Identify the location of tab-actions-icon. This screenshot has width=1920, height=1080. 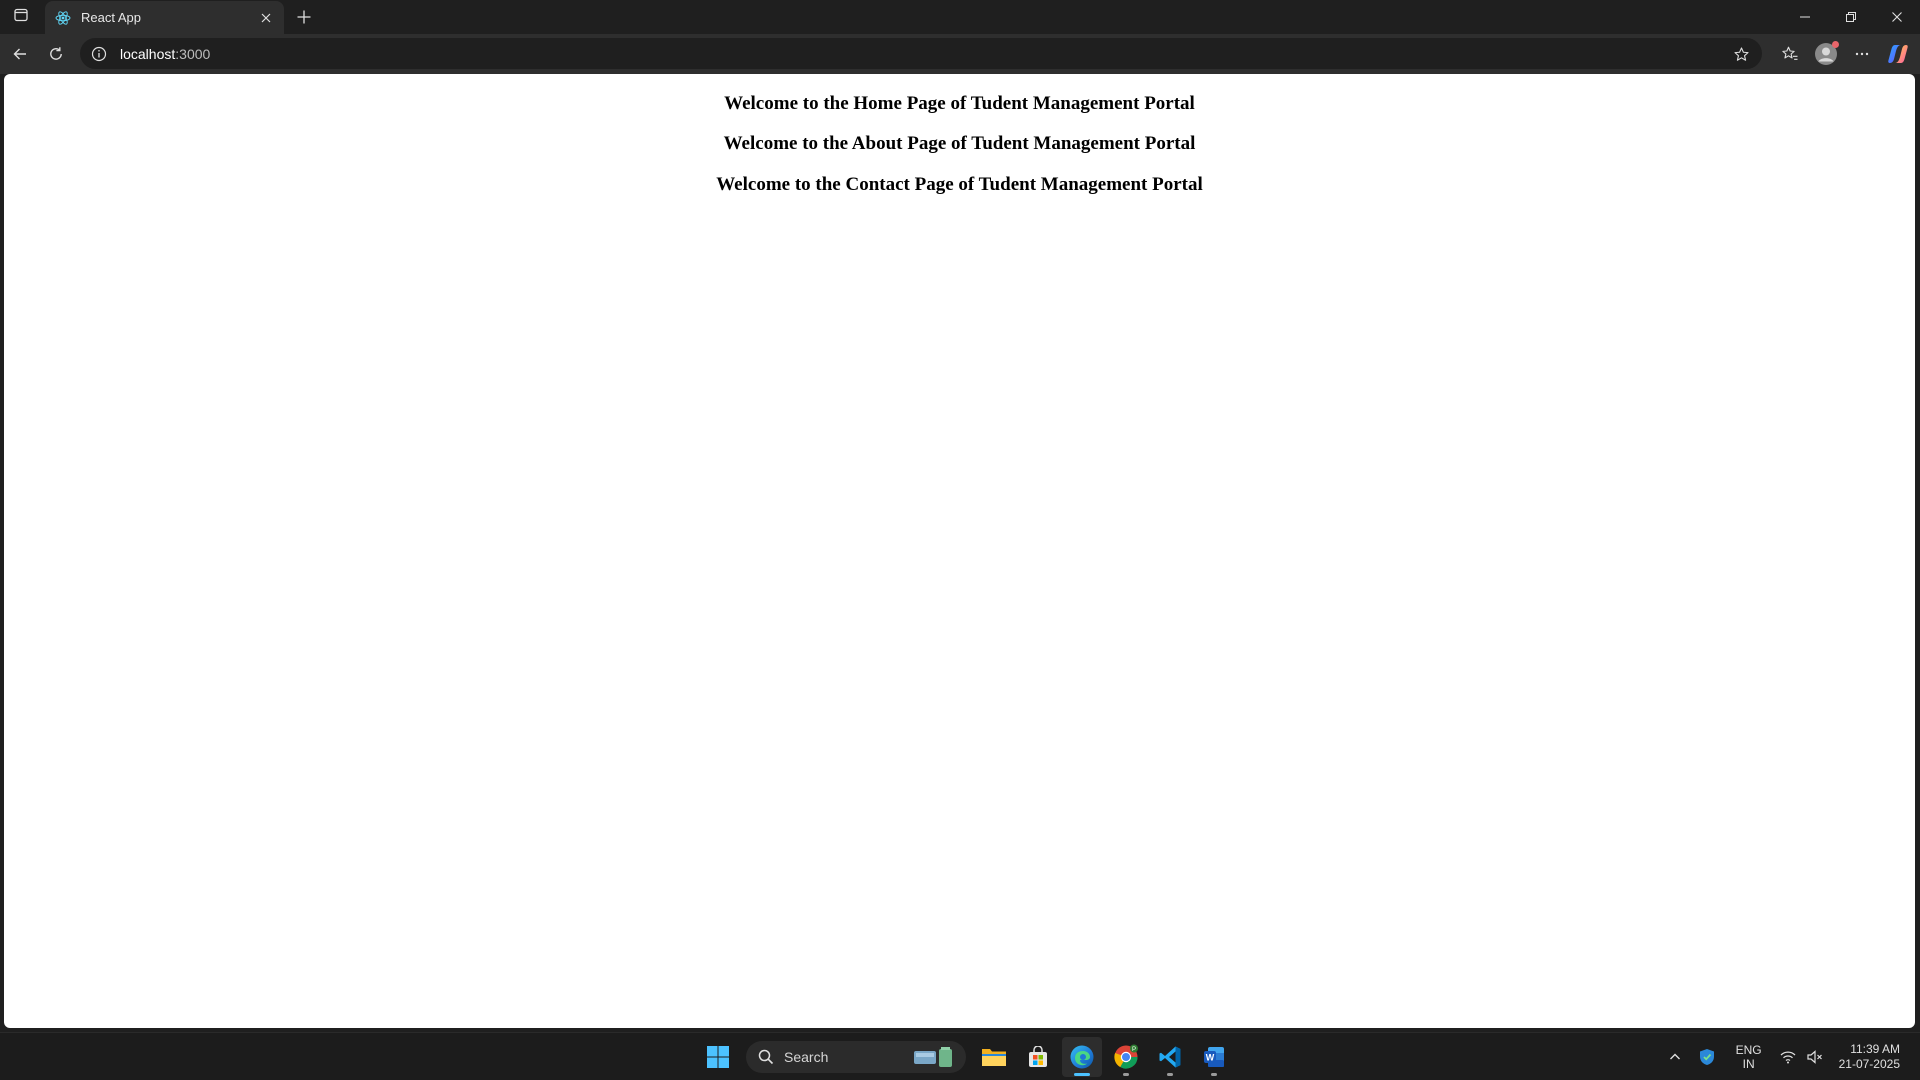
(21, 17).